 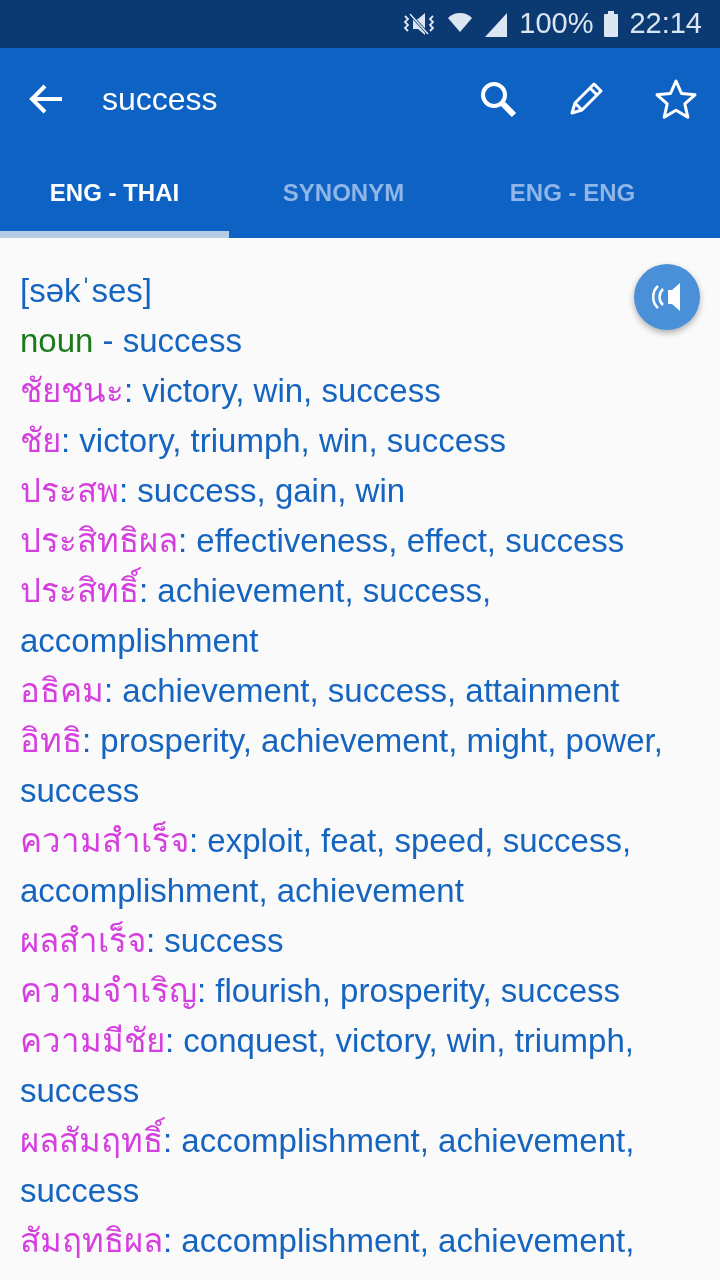 I want to click on translation-line: ผลสำเร็จ: success, so click(x=152, y=940).